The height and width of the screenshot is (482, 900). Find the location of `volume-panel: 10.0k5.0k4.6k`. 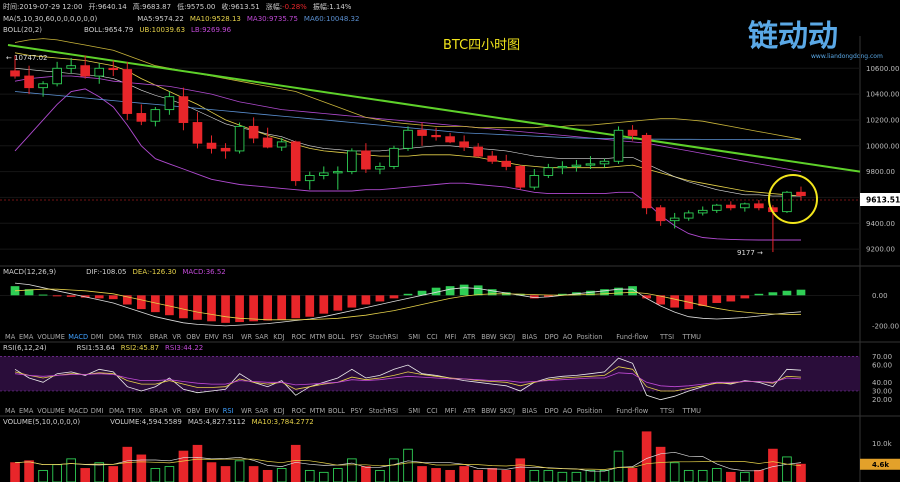

volume-panel: 10.0k5.0k4.6k is located at coordinates (455, 456).